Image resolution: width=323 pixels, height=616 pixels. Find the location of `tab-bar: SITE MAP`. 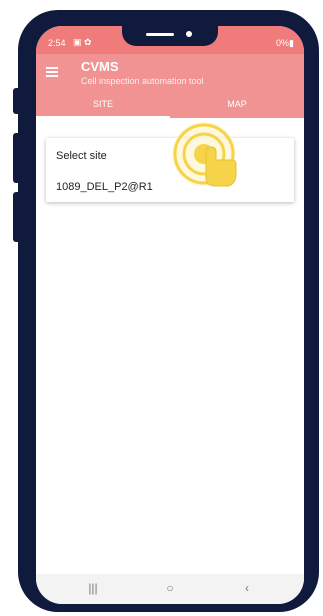

tab-bar: SITE MAP is located at coordinates (170, 105).